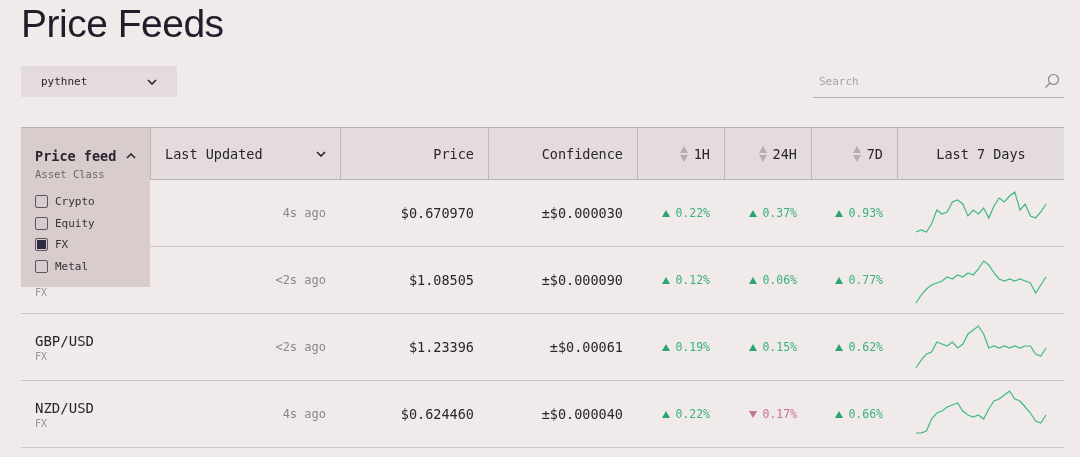  Describe the element at coordinates (773, 213) in the screenshot. I see `change-value: 0.37%` at that location.